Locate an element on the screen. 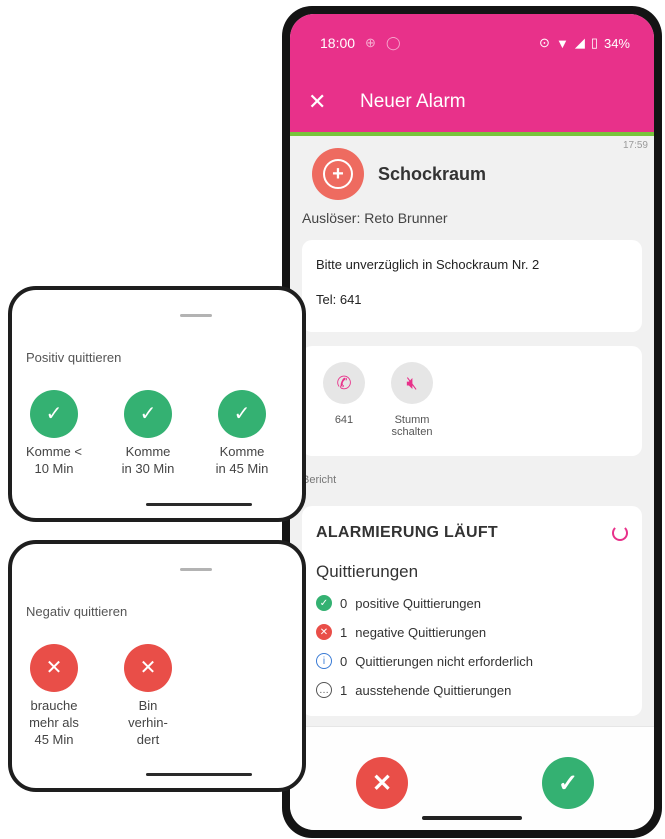  call-label: 641 is located at coordinates (344, 420).